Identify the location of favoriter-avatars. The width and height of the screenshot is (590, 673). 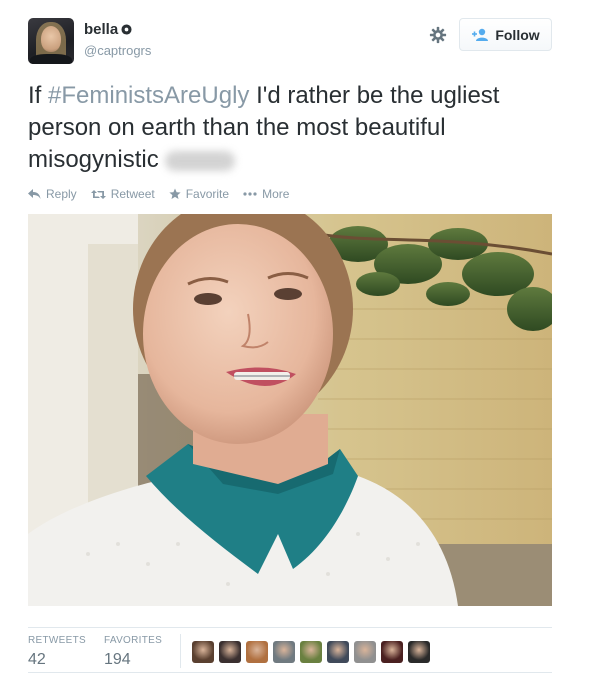
(311, 652).